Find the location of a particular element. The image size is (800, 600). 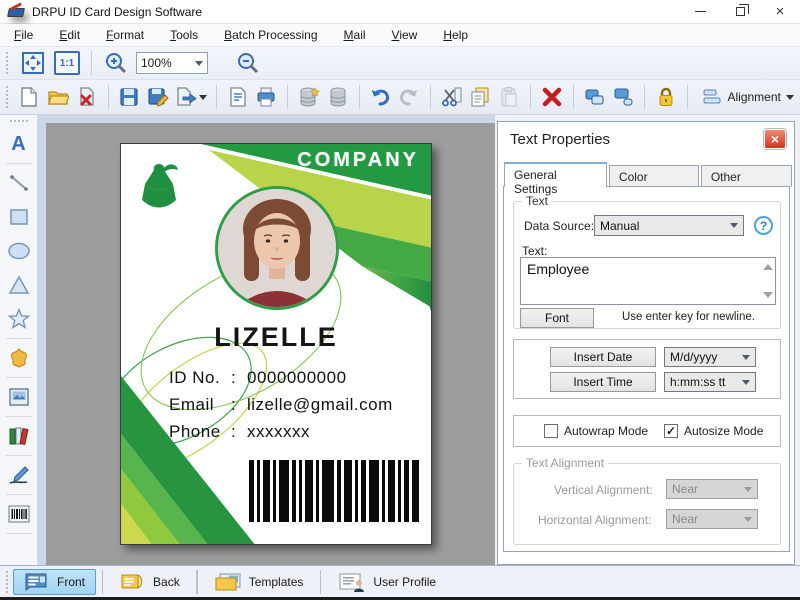

vertical-alignment-select: Near is located at coordinates (712, 489).